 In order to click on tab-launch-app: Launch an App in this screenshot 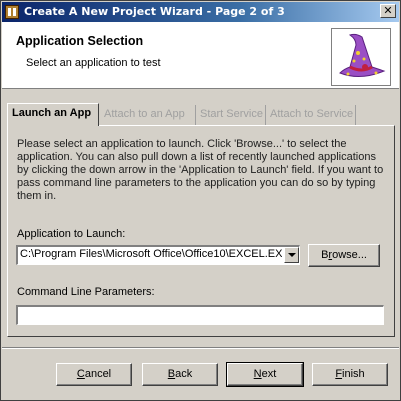, I will do `click(53, 114)`.